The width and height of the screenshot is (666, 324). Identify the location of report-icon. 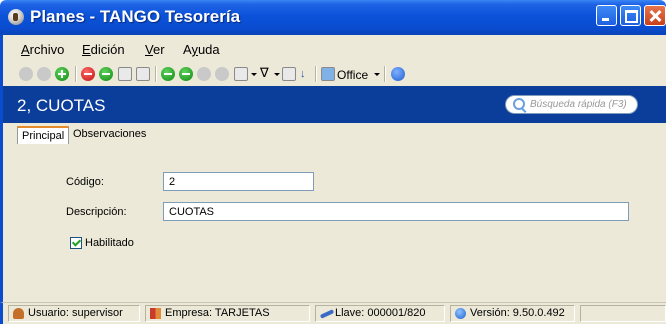
(143, 74).